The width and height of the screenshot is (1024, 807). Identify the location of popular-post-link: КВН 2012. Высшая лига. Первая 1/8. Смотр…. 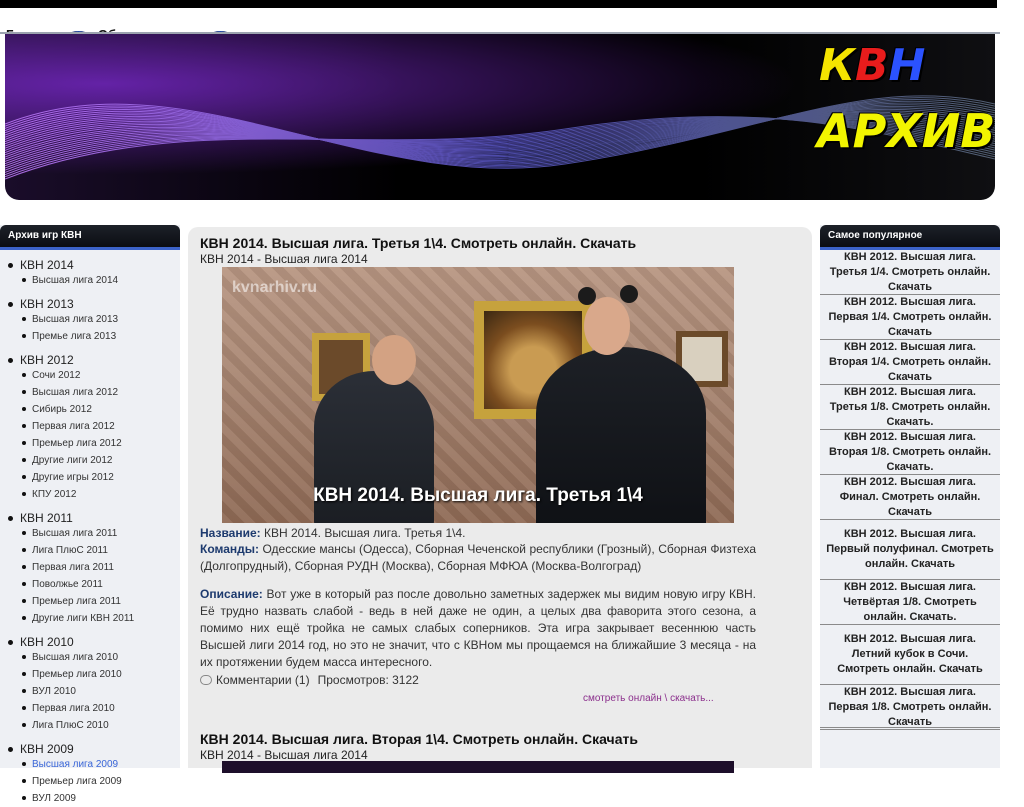
(910, 707).